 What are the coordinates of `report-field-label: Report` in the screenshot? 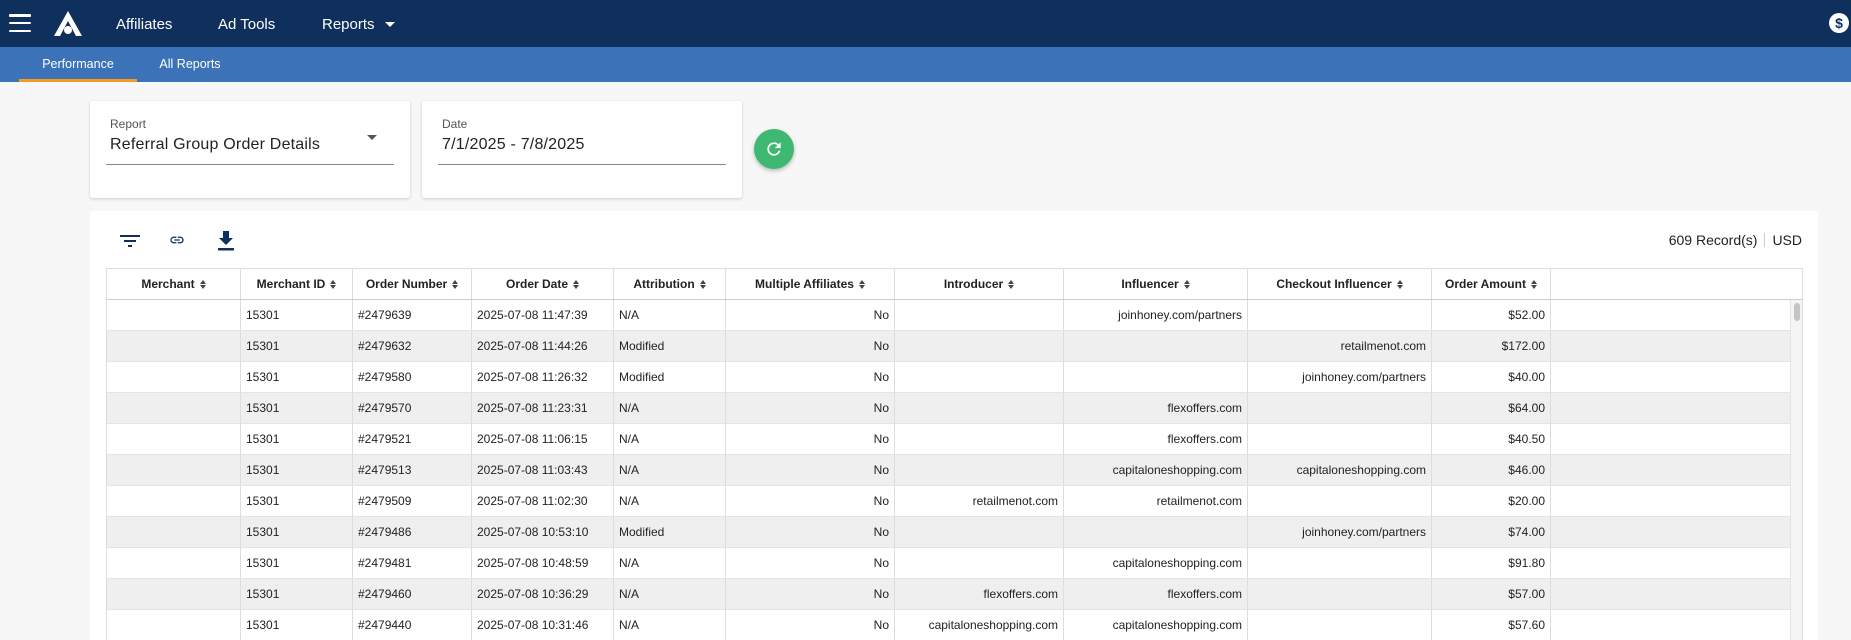 It's located at (128, 124).